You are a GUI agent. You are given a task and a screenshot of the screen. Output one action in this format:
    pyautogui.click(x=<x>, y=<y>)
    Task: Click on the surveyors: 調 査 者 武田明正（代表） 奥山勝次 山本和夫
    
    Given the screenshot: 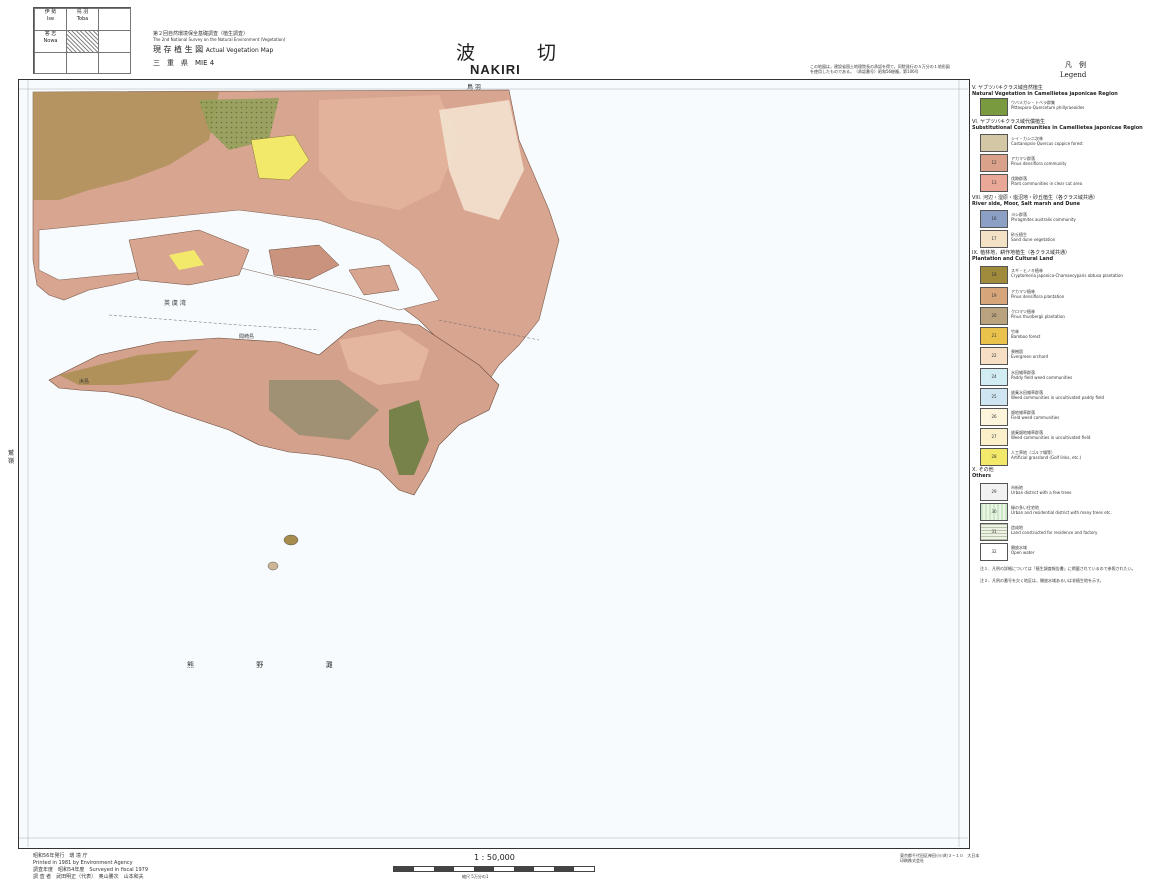 What is the action you would take?
    pyautogui.click(x=88, y=877)
    